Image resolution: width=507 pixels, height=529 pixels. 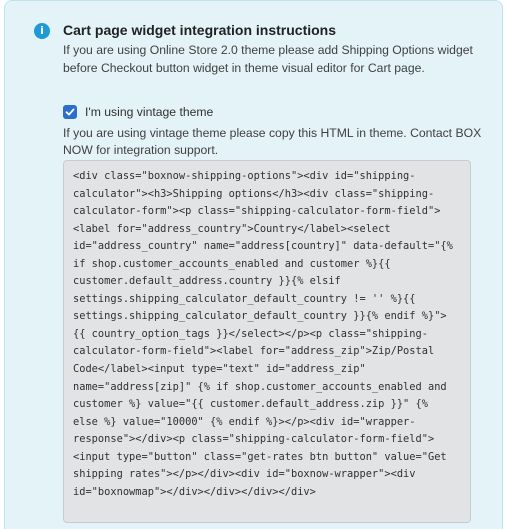 I want to click on vintage-theme-checkbox, so click(x=70, y=112).